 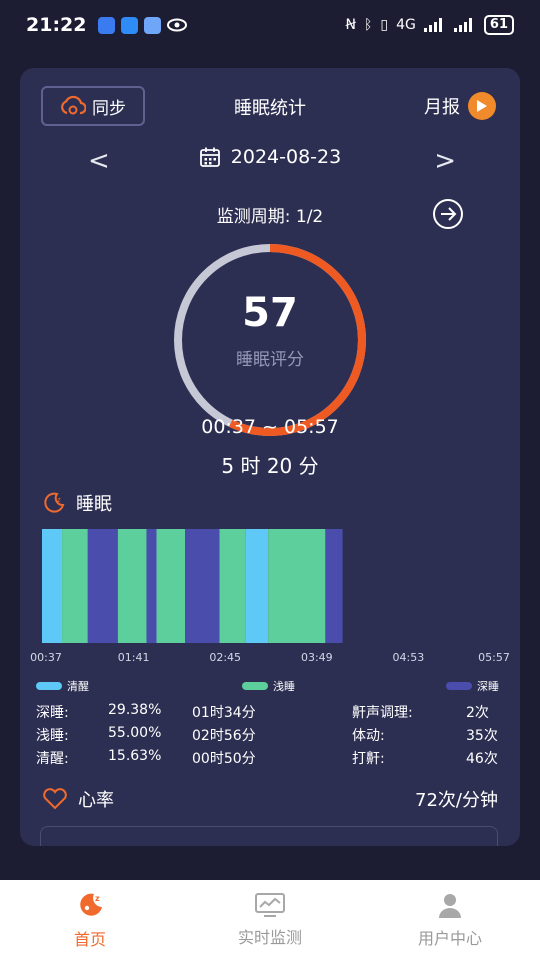 I want to click on axis-tick-label: 03:49, so click(x=316, y=657).